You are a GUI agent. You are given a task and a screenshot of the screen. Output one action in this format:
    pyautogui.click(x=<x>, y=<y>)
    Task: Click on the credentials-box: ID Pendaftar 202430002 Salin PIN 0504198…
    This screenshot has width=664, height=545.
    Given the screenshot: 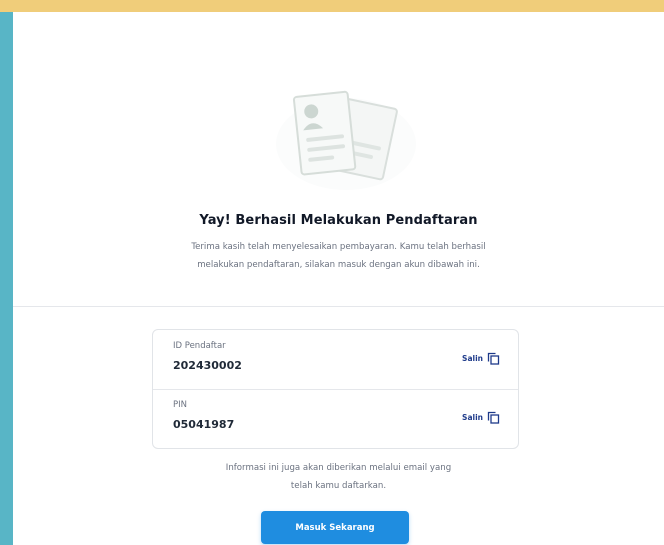 What is the action you would take?
    pyautogui.click(x=335, y=389)
    